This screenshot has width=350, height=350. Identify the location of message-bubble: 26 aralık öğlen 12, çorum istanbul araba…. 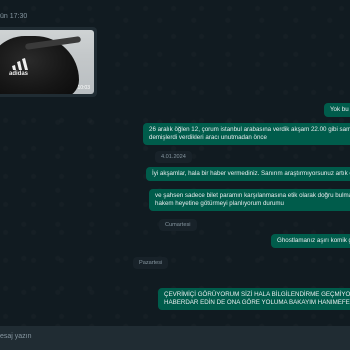
(246, 134).